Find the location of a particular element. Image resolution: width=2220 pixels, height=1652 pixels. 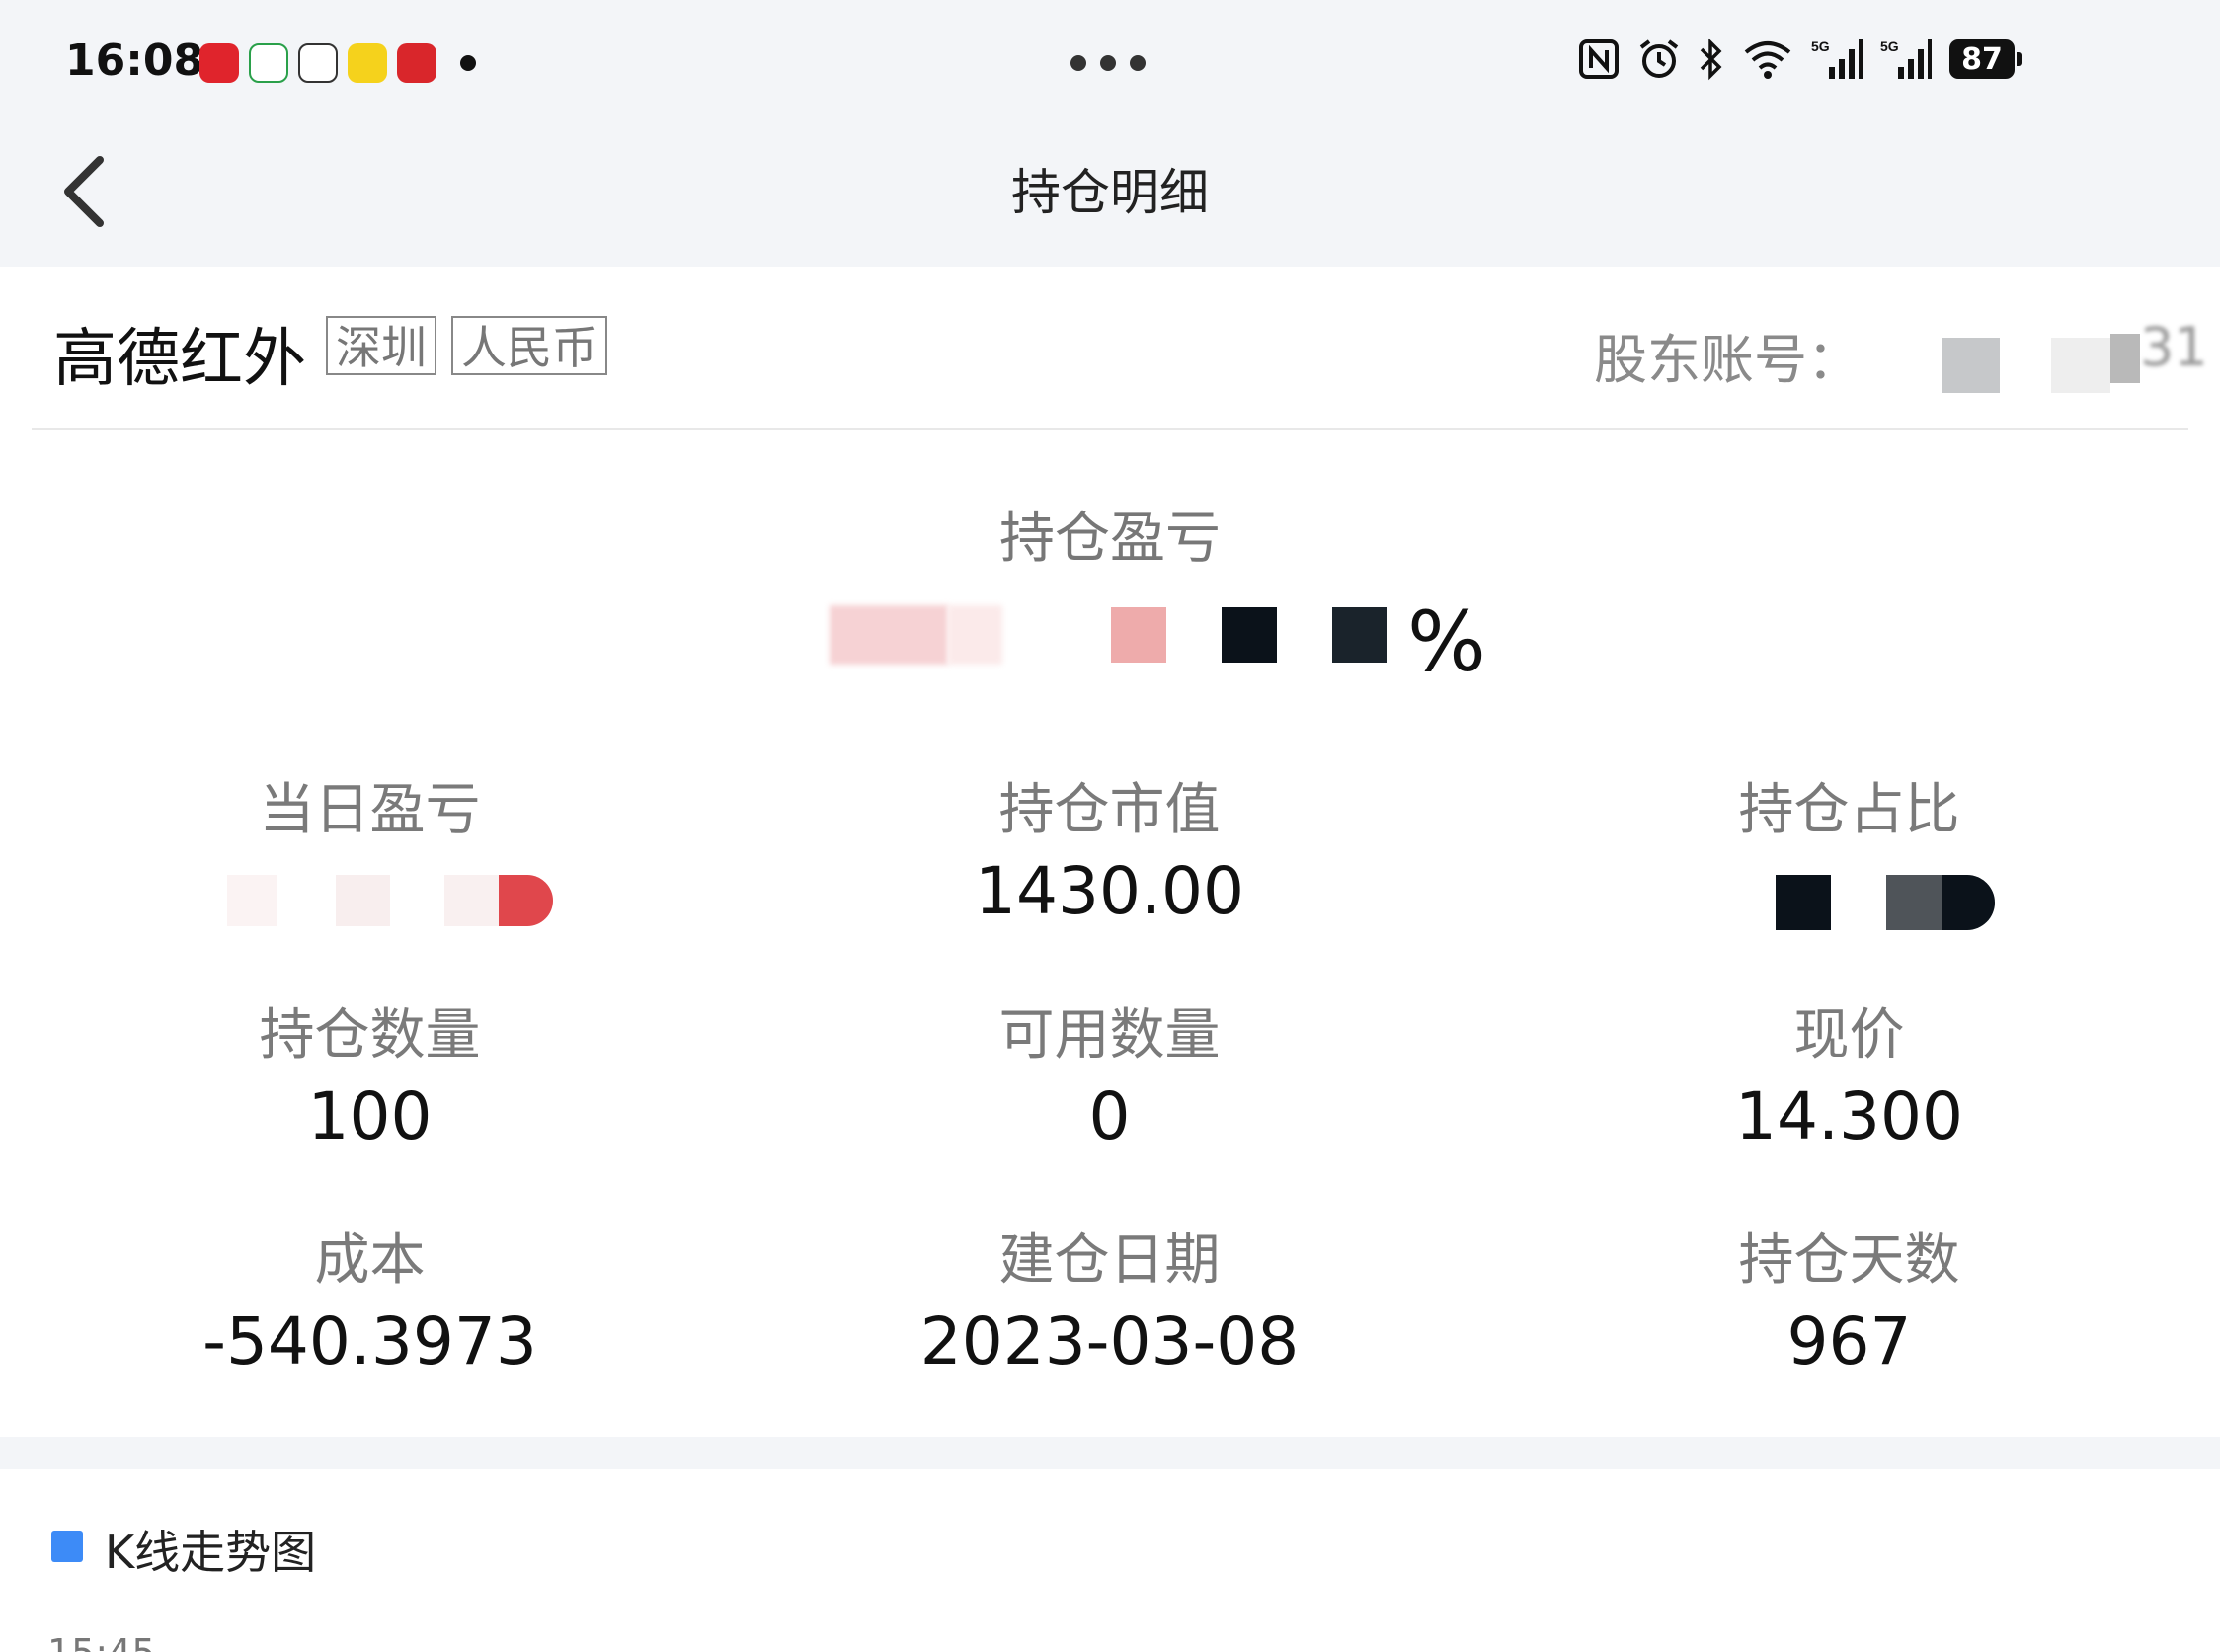

holding-pnl: 持仓盈亏 % is located at coordinates (1110, 592).